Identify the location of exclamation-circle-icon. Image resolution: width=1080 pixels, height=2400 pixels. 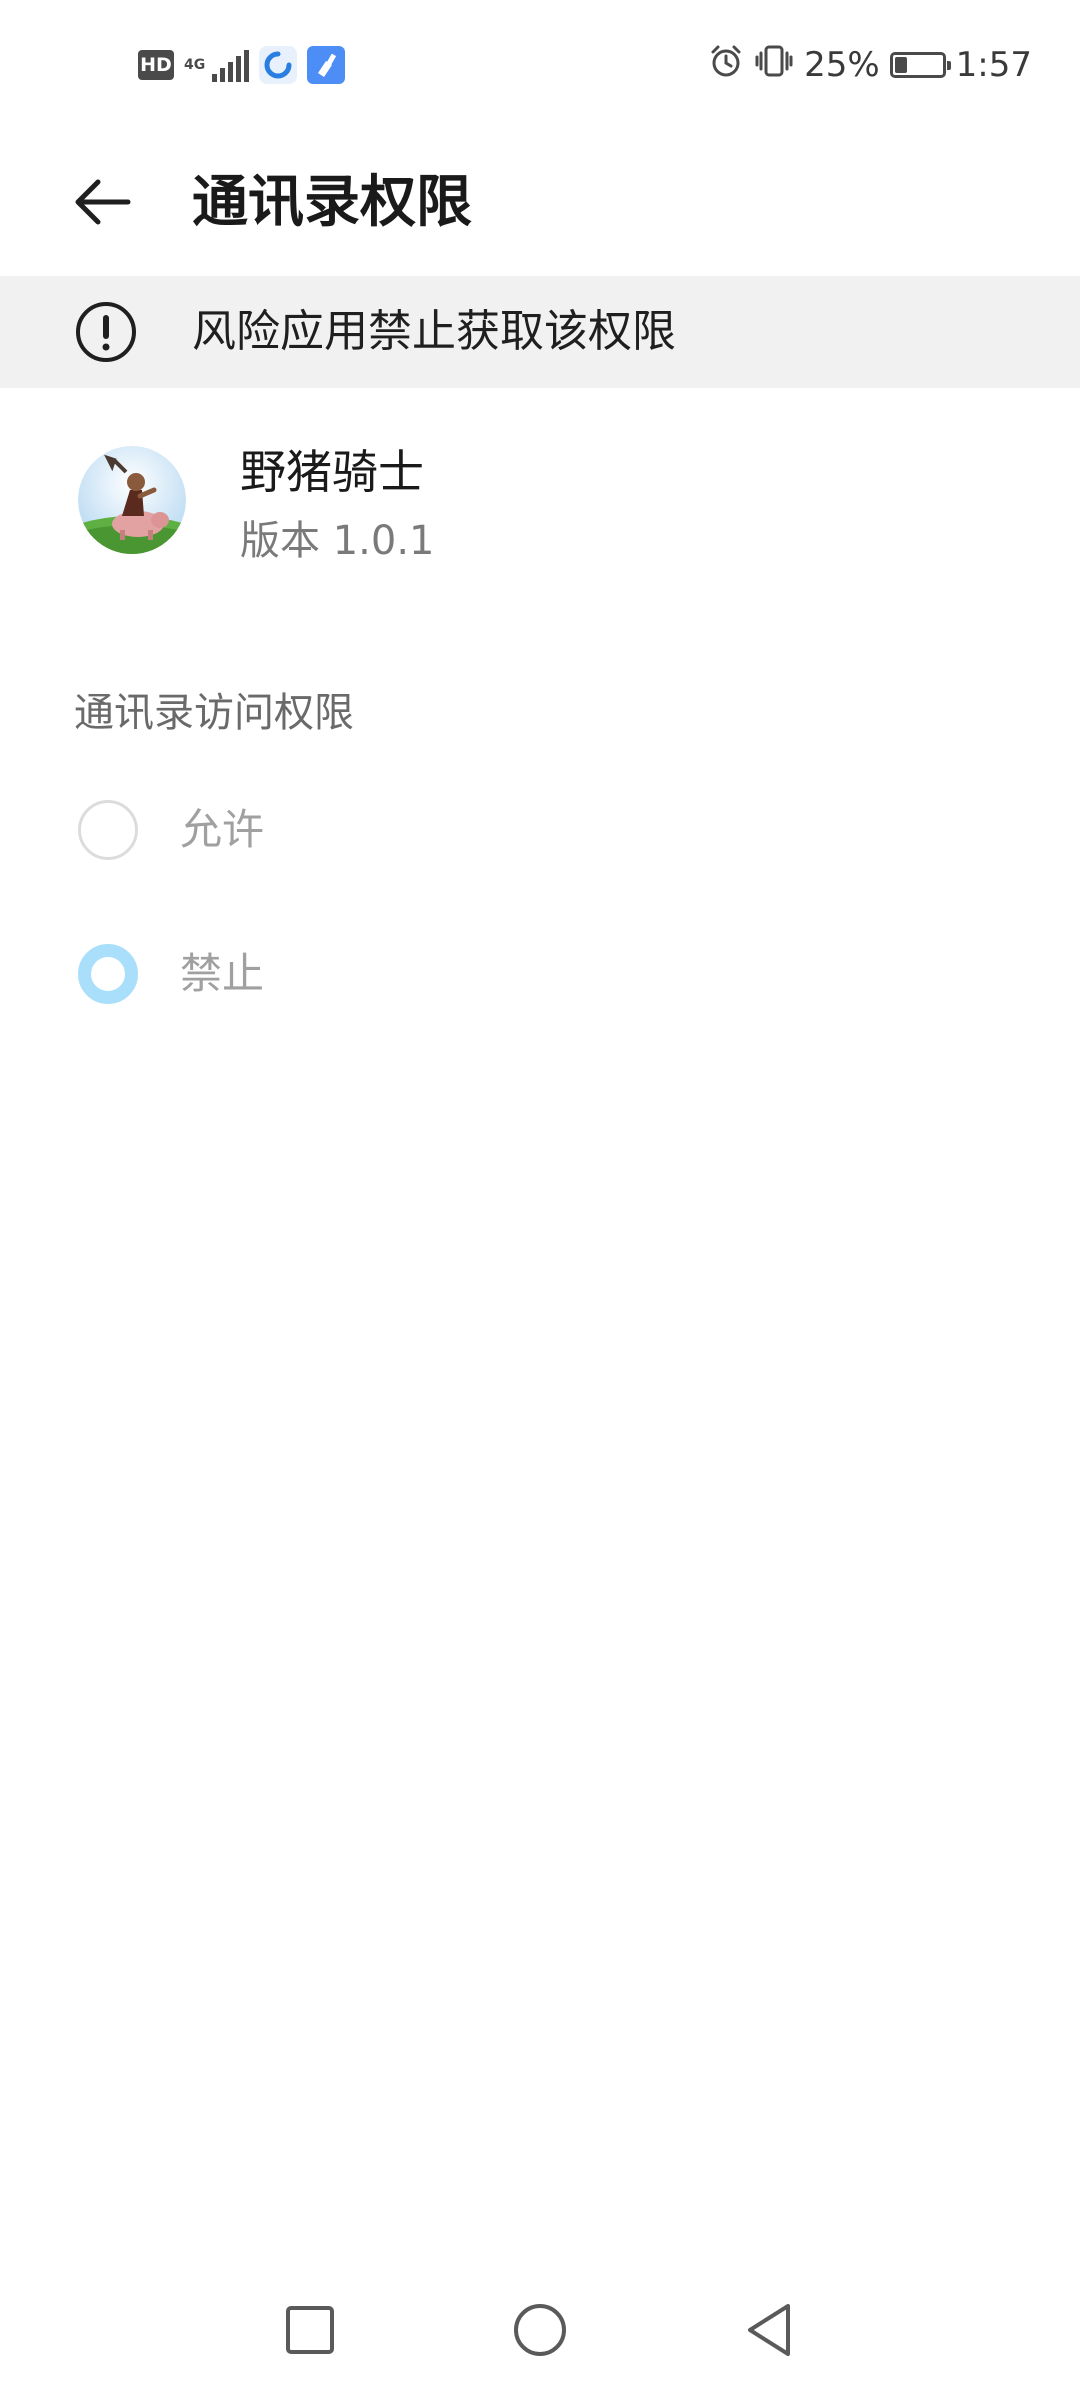
(106, 332).